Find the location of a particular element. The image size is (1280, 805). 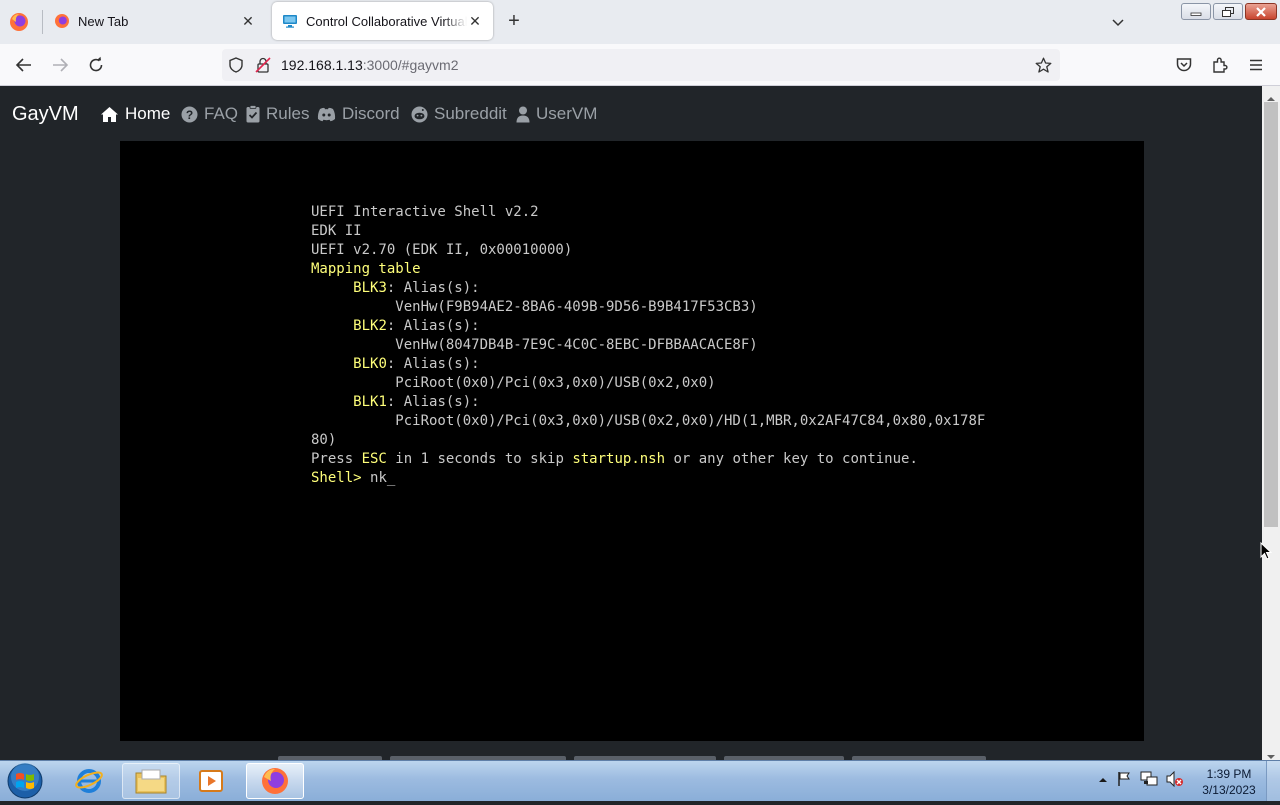

address-bar: 192.168.1.13:3000/#gayvm2 is located at coordinates (641, 65).